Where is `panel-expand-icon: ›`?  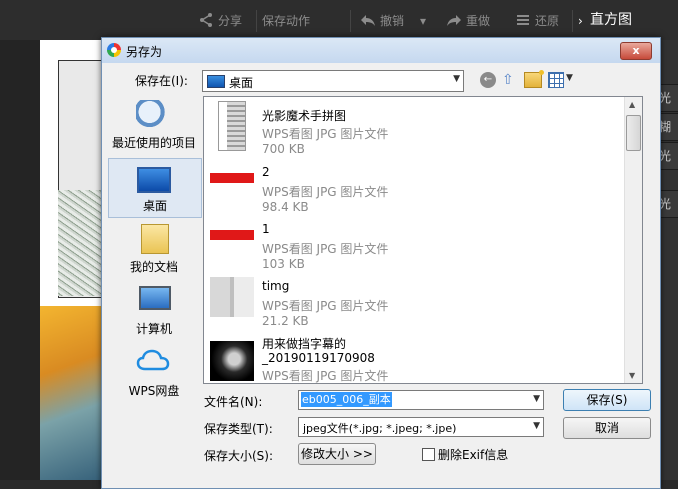
panel-expand-icon: › is located at coordinates (580, 21).